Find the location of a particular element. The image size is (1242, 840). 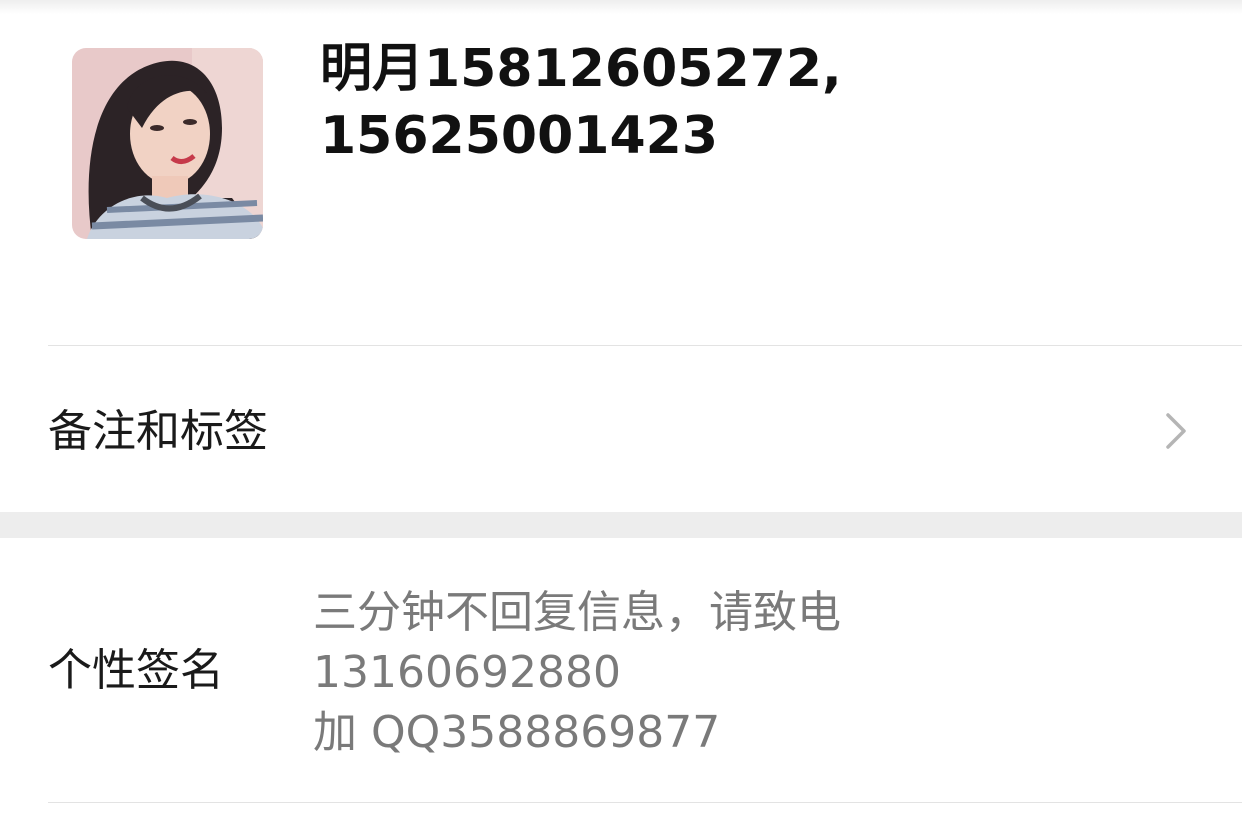

chevron-right-icon is located at coordinates (1177, 431).